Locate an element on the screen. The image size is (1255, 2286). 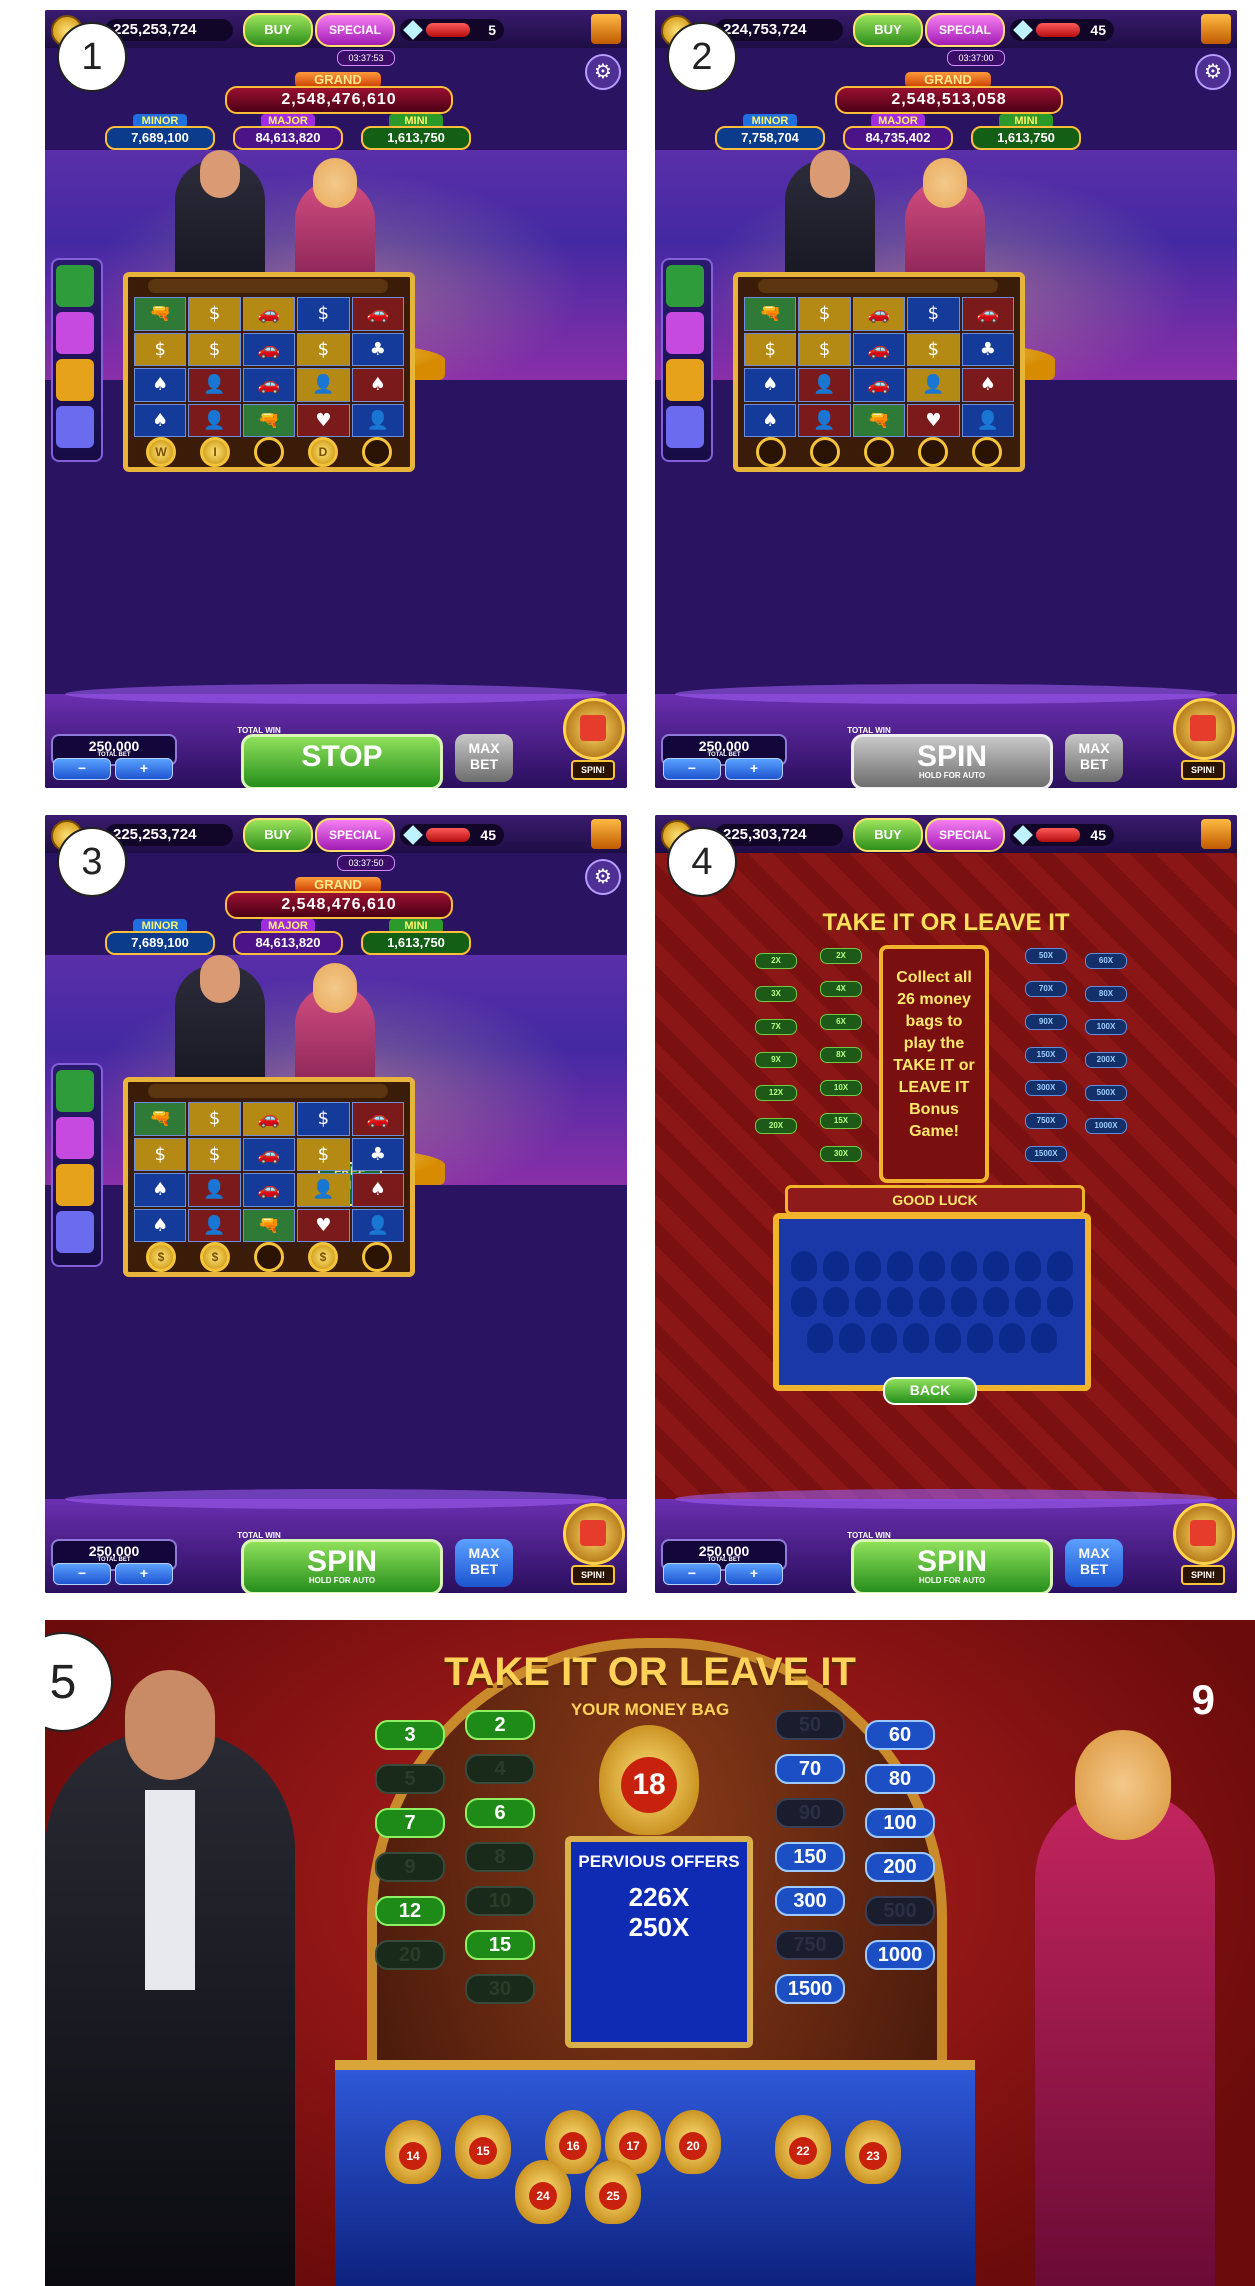
major-value: 84,613,820 is located at coordinates (288, 943).